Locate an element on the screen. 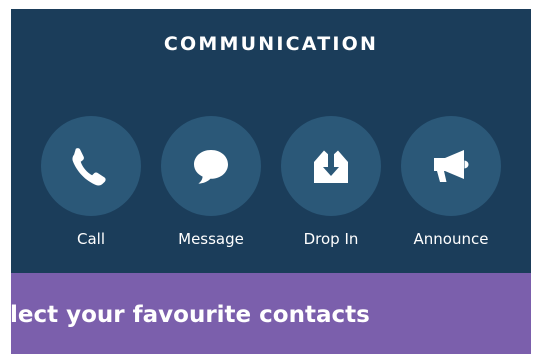 This screenshot has width=538, height=354. call-button: Call is located at coordinates (91, 186).